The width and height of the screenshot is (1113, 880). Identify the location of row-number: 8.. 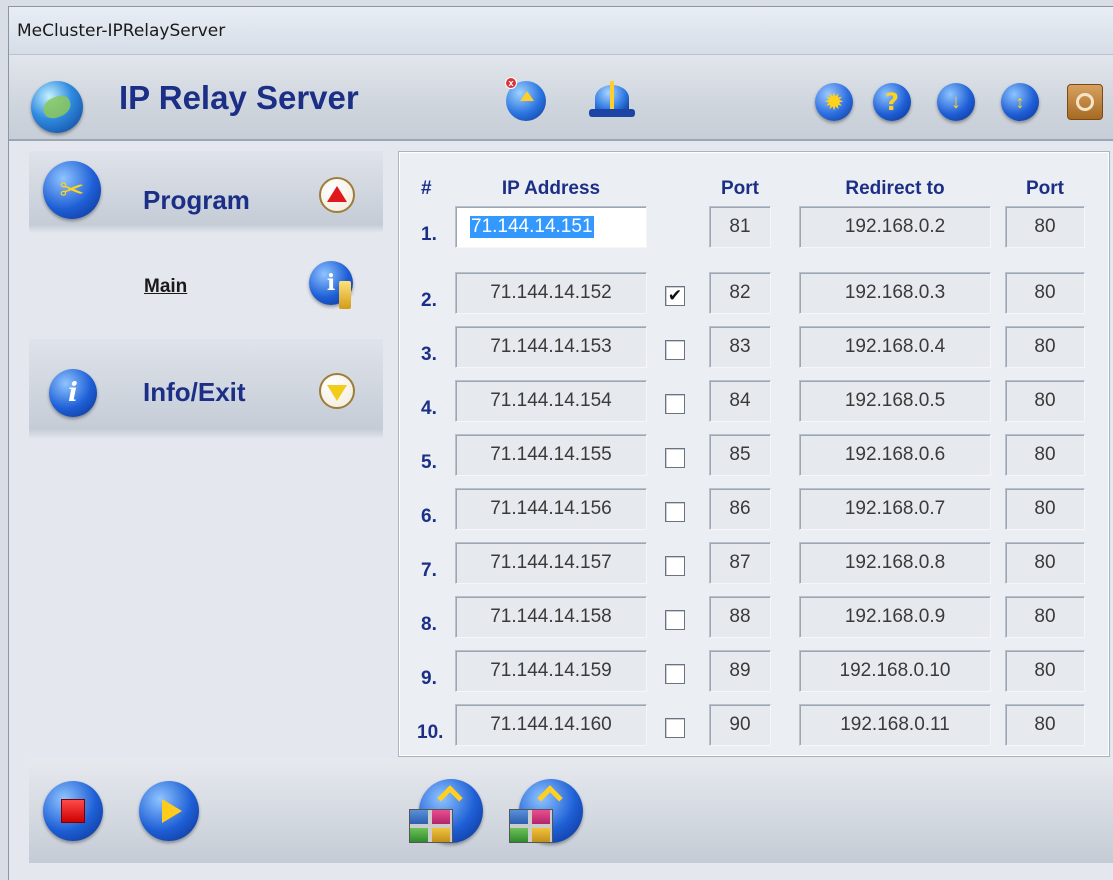
(429, 624).